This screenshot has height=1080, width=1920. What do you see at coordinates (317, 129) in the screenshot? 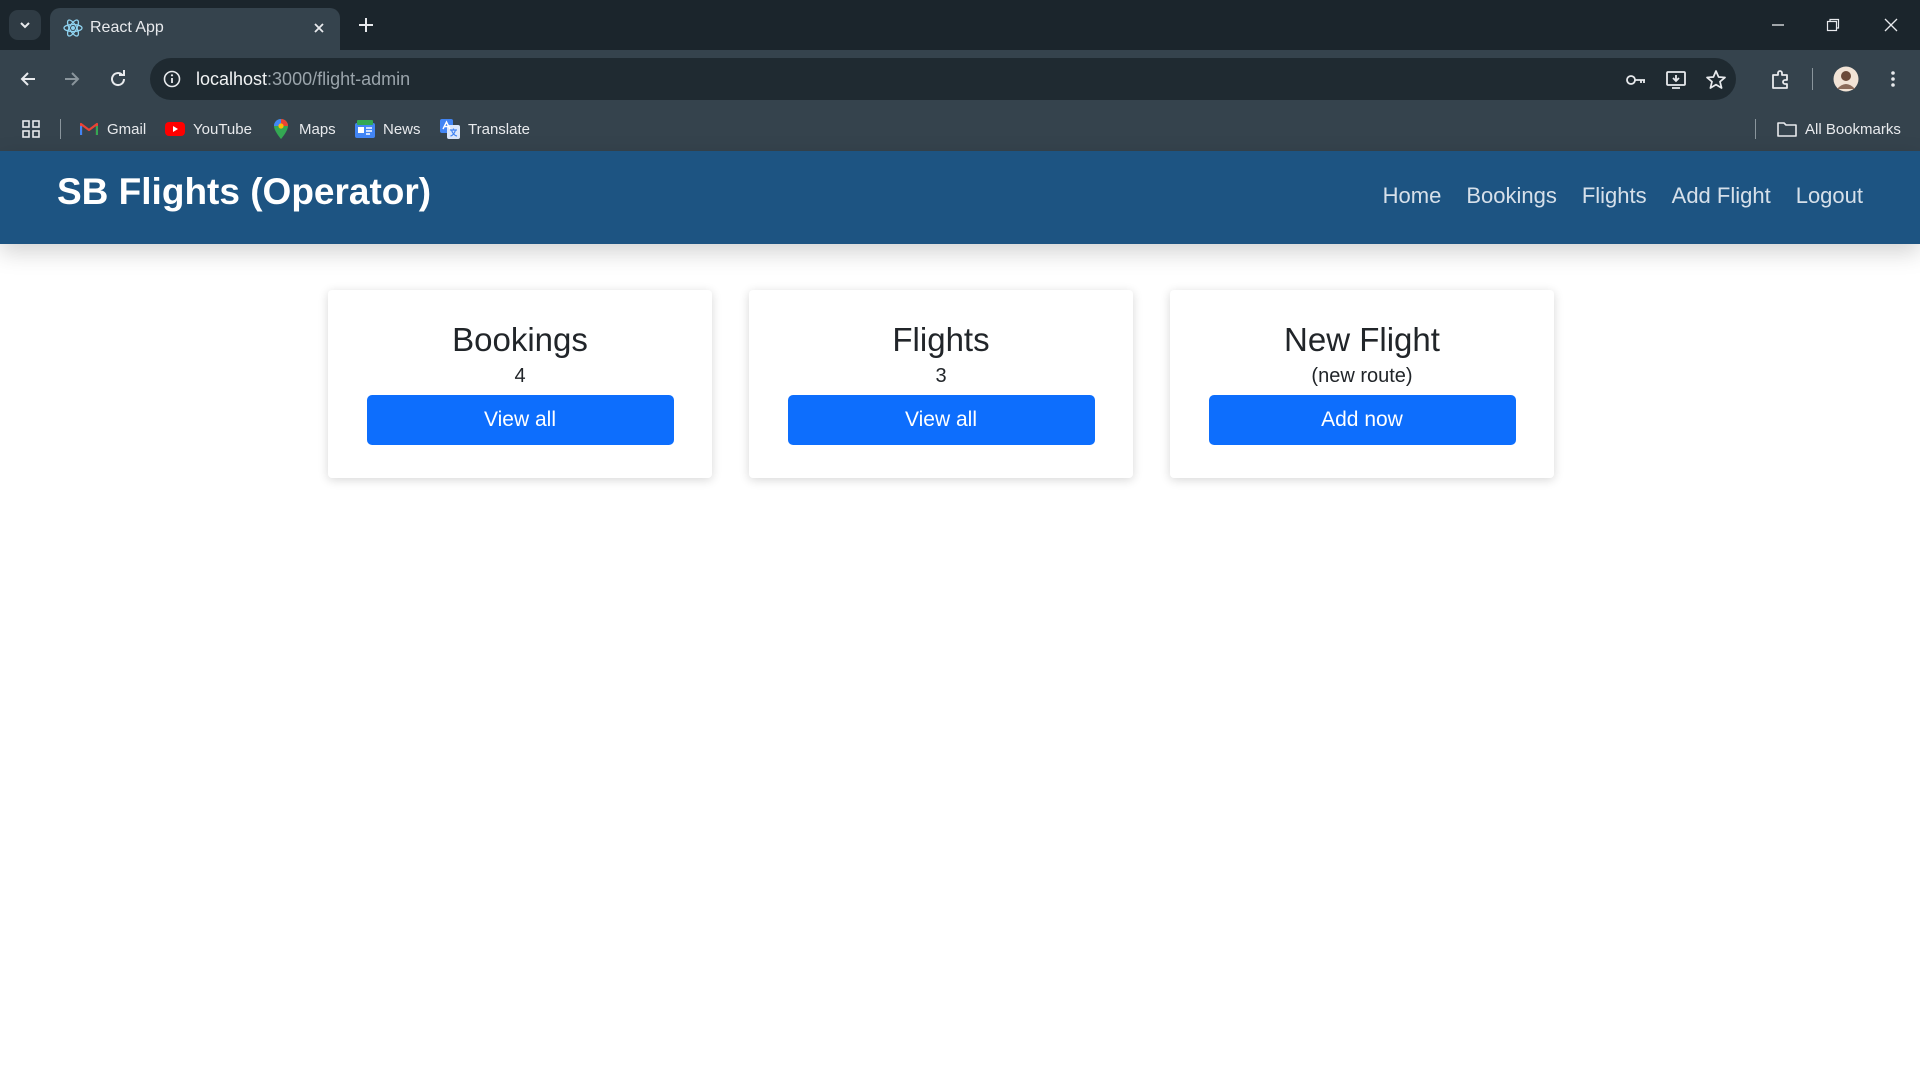
I see `bookmark-label: Maps` at bounding box center [317, 129].